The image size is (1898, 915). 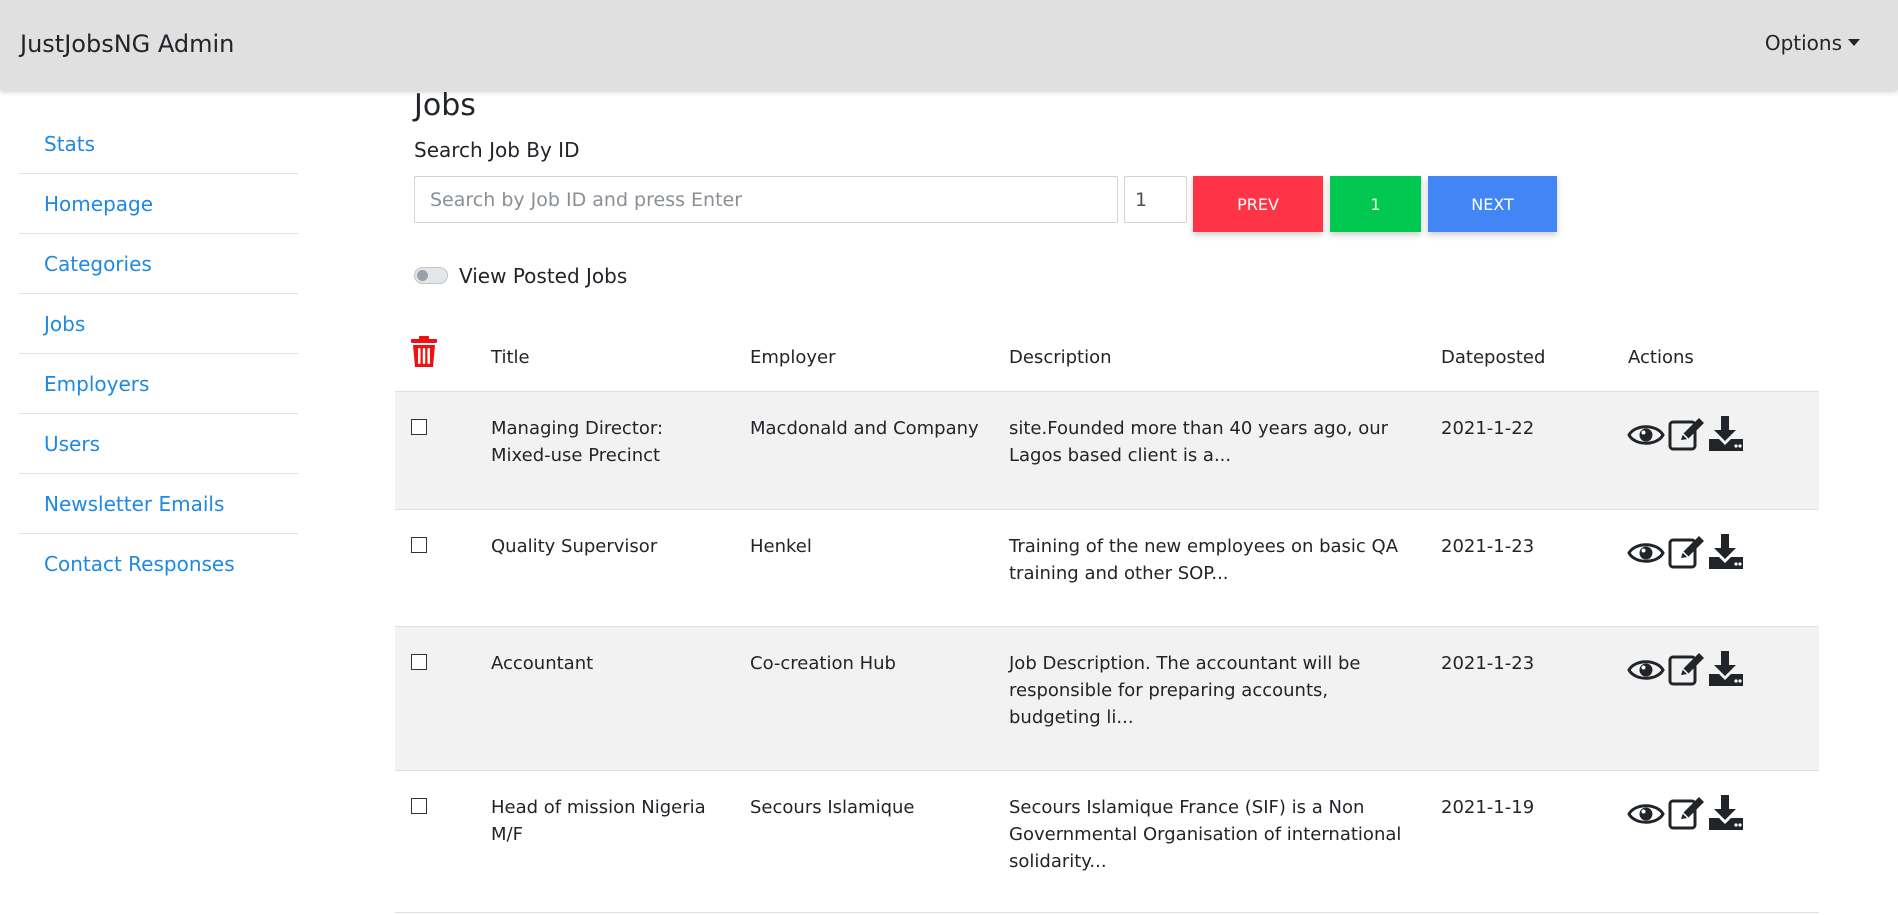 What do you see at coordinates (1107, 912) in the screenshot?
I see `table-bottom-border` at bounding box center [1107, 912].